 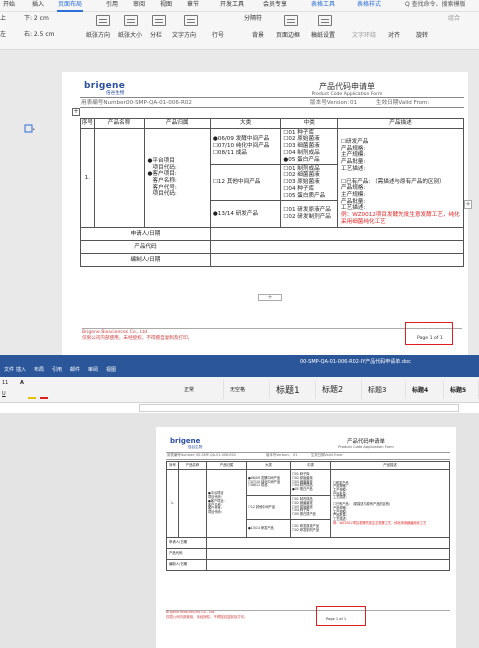 What do you see at coordinates (270, 297) in the screenshot?
I see `add-row-button: +` at bounding box center [270, 297].